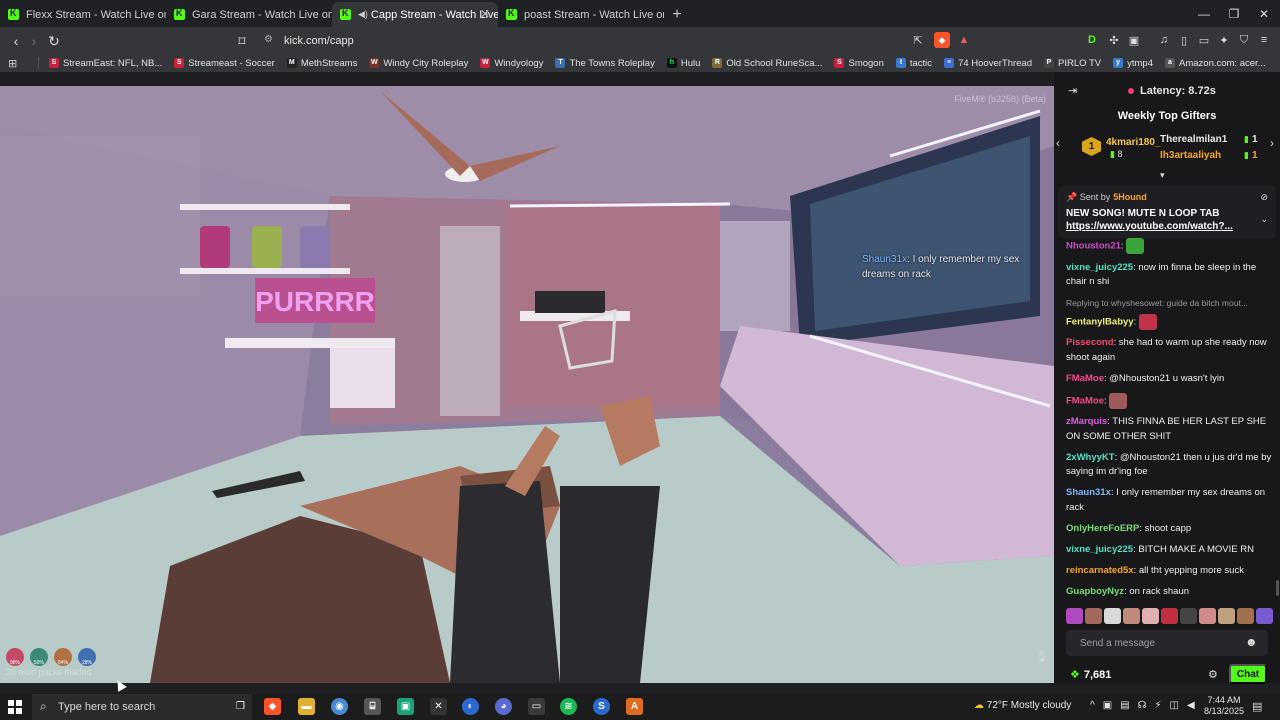 This screenshot has width=1280, height=720. What do you see at coordinates (142, 707) in the screenshot?
I see `taskbar-search: ⌕ Type here to search` at bounding box center [142, 707].